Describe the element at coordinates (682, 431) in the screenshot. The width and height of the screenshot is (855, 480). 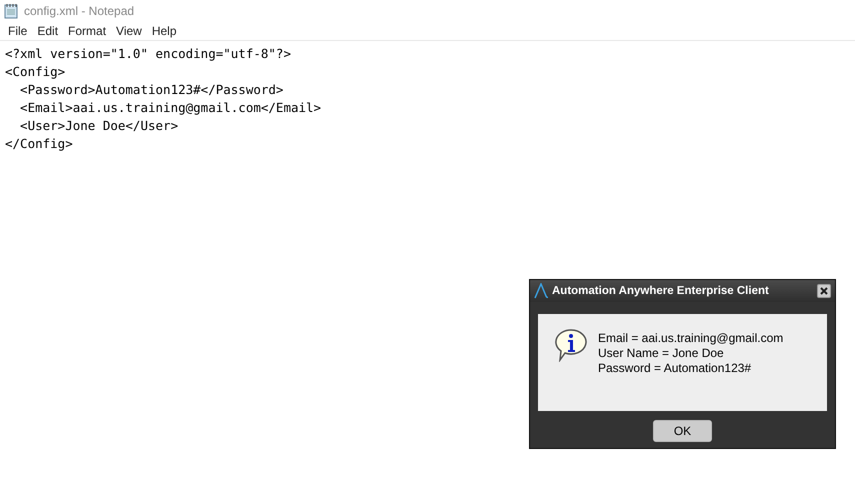
I see `ok-button: OK` at that location.